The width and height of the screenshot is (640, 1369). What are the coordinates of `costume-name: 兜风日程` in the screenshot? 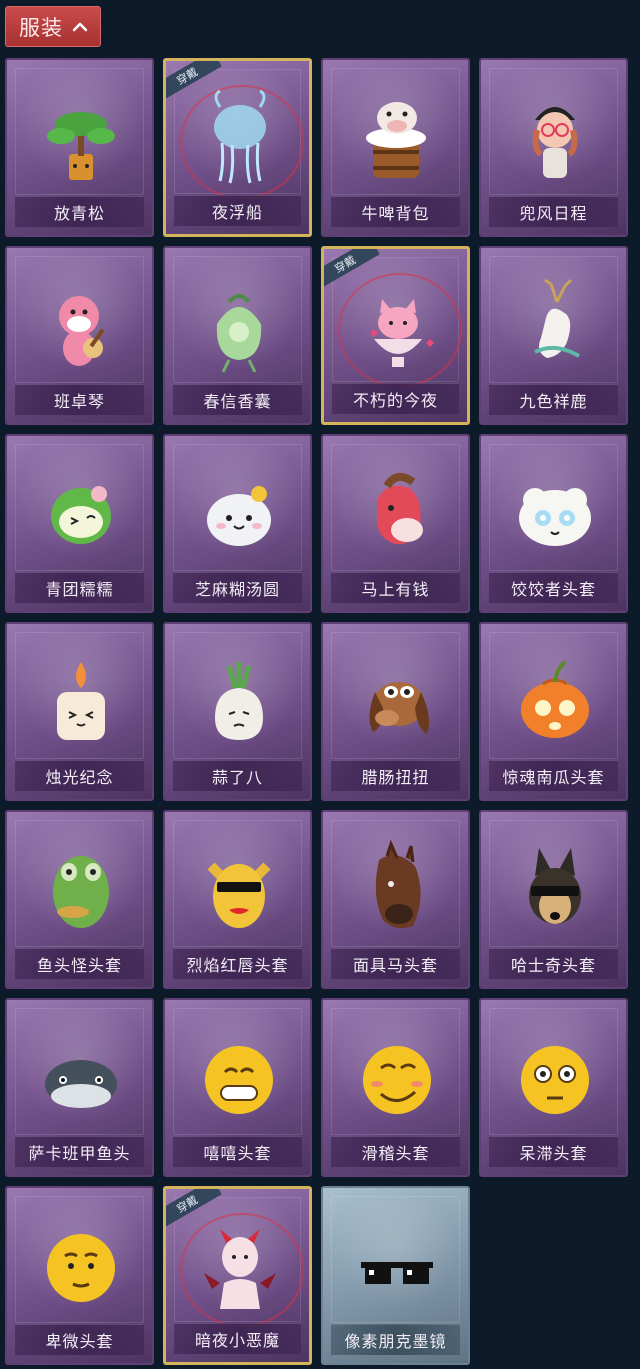 It's located at (553, 213).